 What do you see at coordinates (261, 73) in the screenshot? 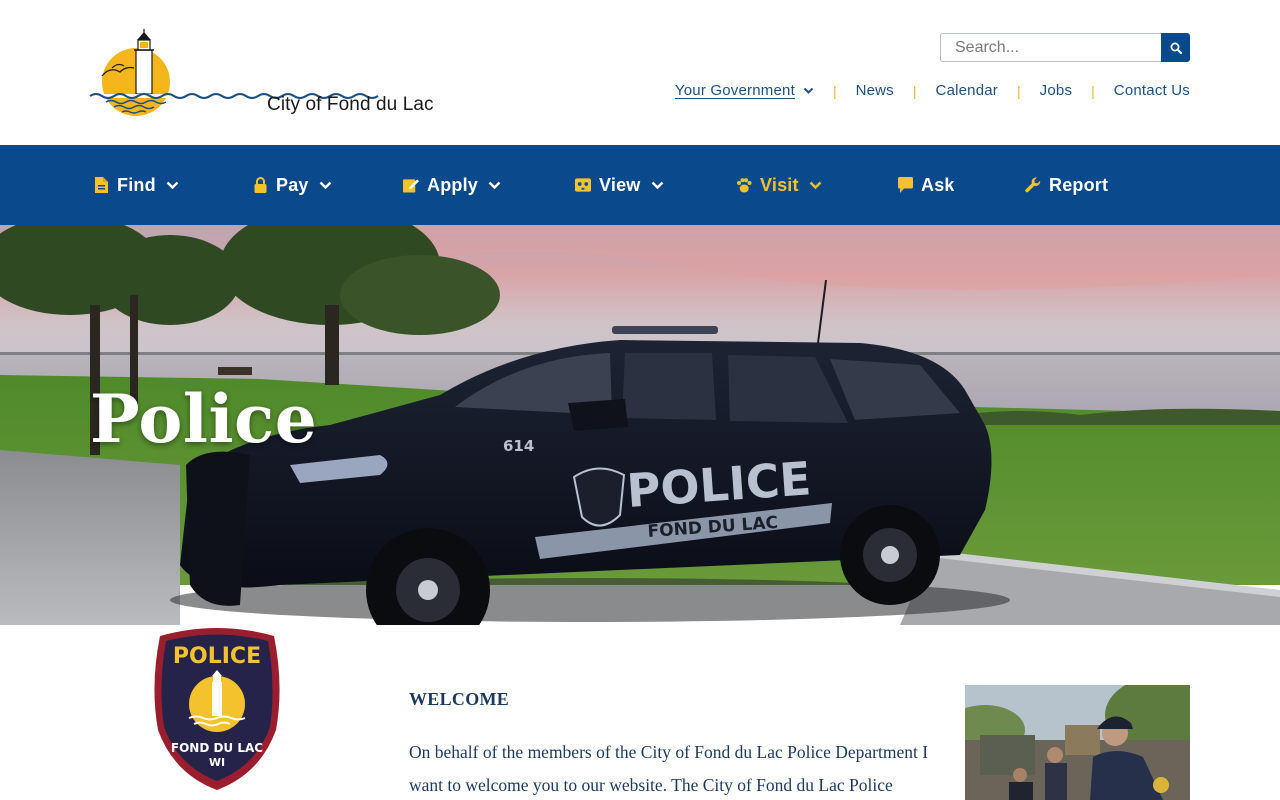
I see `site-logo: City of Fond du Lac` at bounding box center [261, 73].